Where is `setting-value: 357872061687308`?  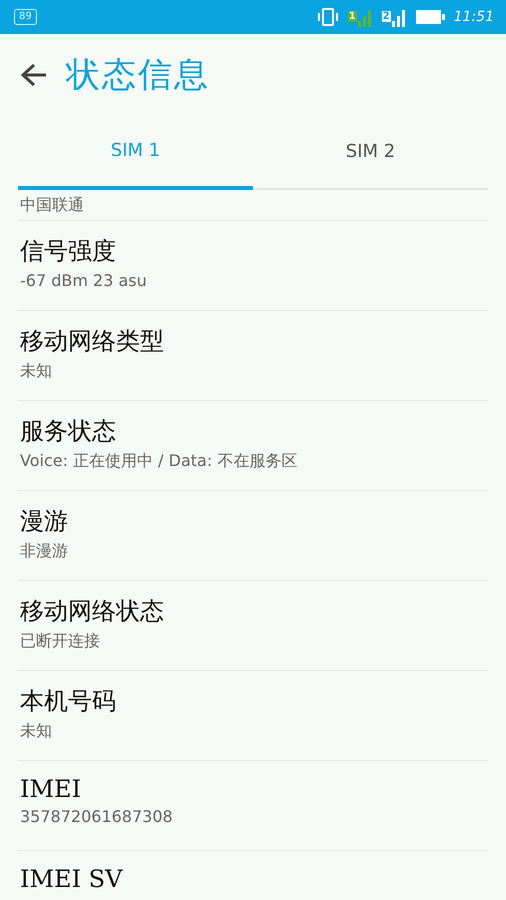 setting-value: 357872061687308 is located at coordinates (97, 816).